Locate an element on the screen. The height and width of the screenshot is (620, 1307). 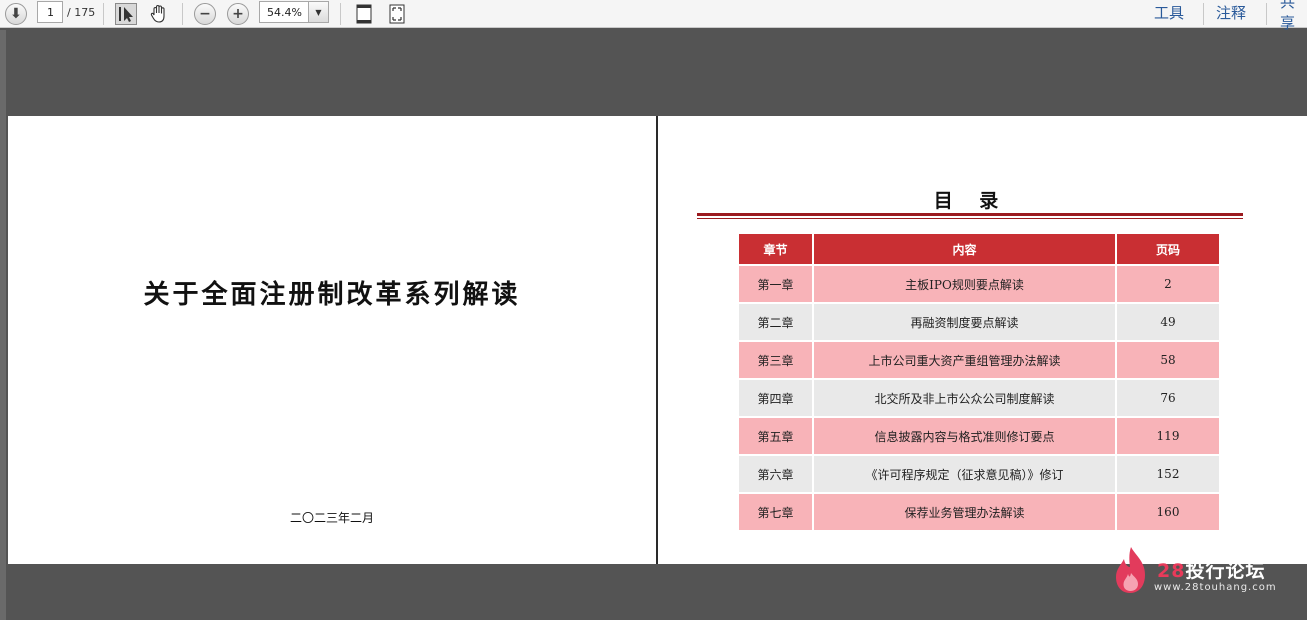
row-page: 49 is located at coordinates (1168, 322).